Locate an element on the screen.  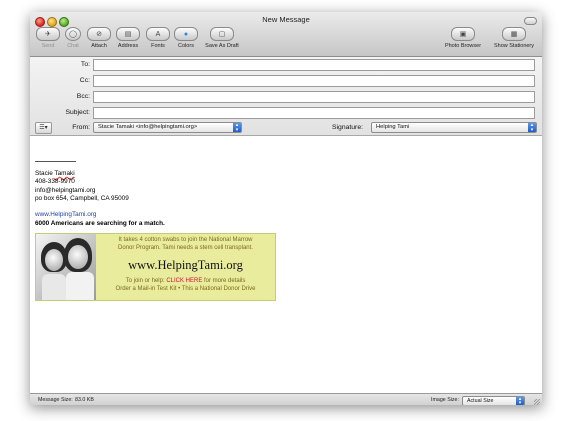
to-label: To: is located at coordinates (85, 64).